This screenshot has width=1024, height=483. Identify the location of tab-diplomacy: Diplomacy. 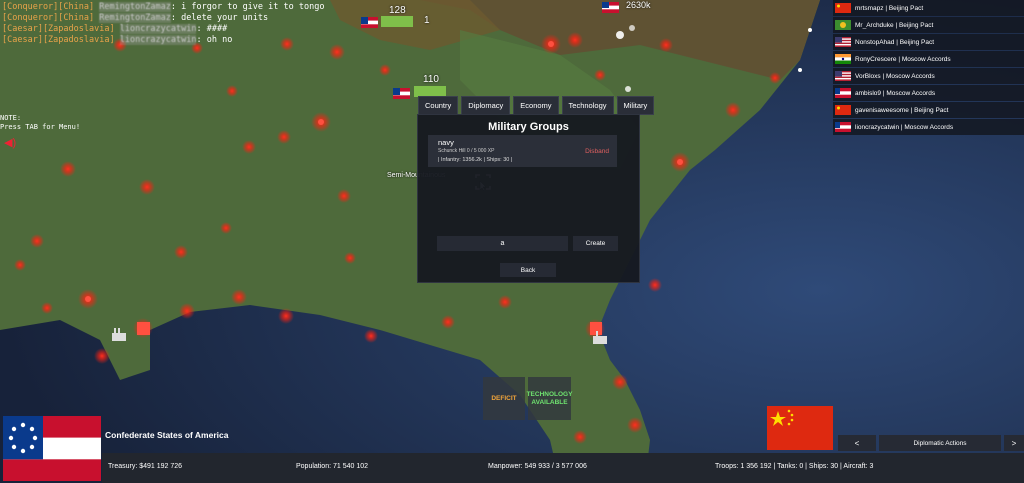
(486, 105).